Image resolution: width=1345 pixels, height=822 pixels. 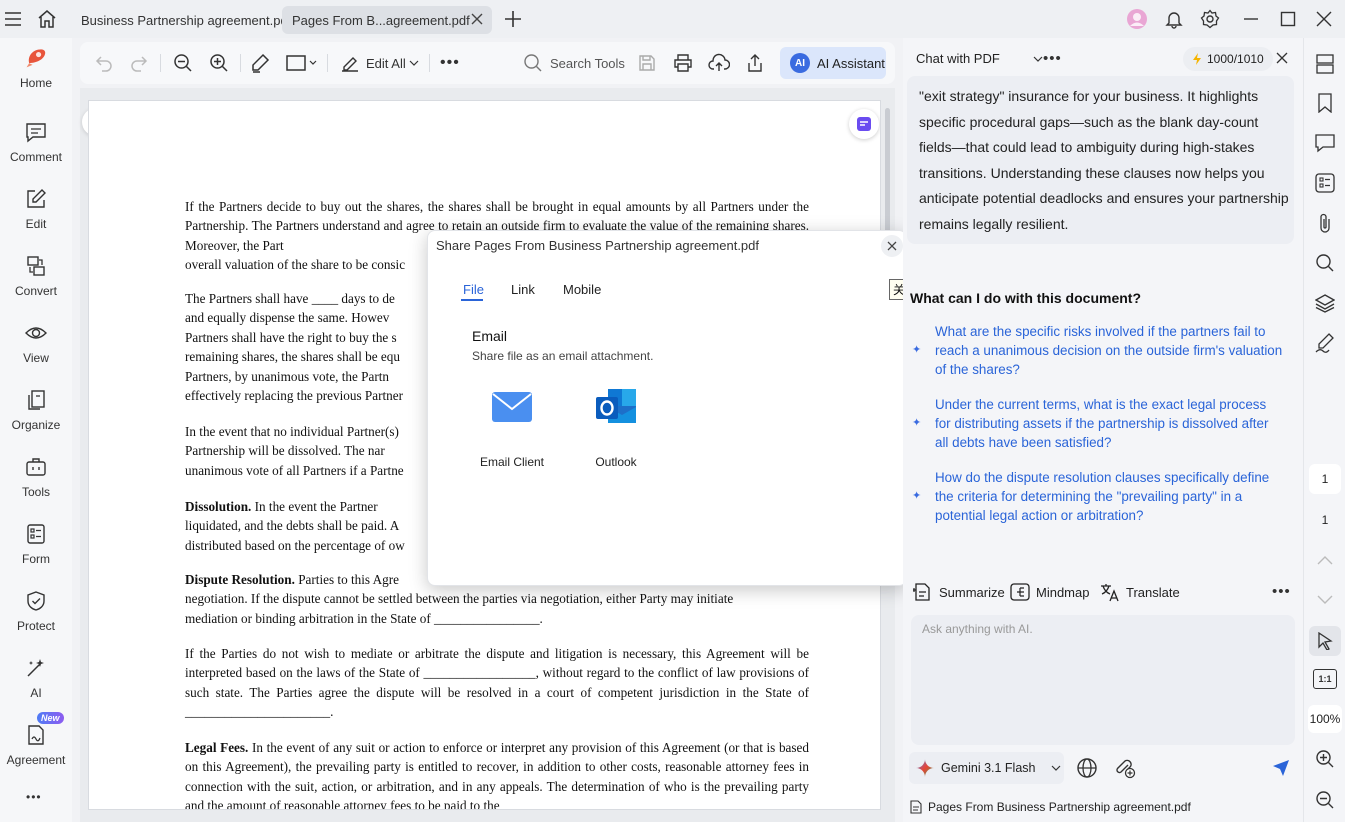 I want to click on translate-icon, so click(x=1110, y=593).